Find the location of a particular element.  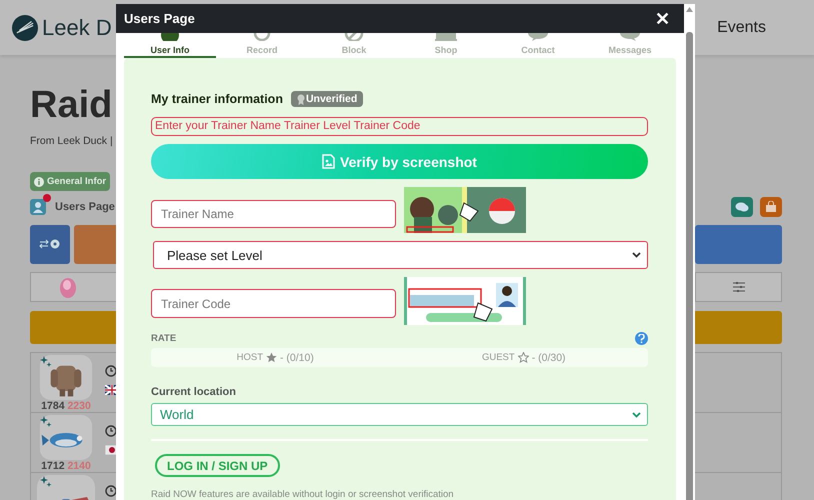

modal-title: Users Page is located at coordinates (159, 18).